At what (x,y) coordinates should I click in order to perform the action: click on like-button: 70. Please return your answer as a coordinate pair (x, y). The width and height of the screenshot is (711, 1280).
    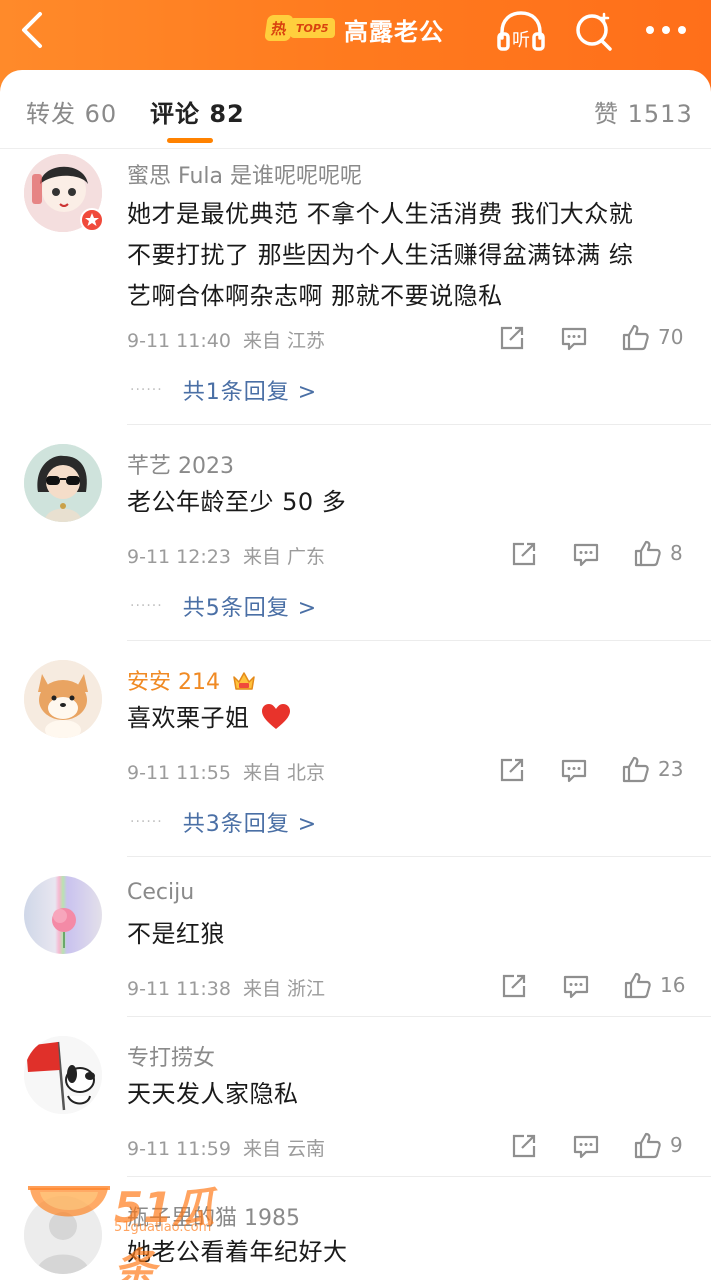
    Looking at the image, I should click on (651, 337).